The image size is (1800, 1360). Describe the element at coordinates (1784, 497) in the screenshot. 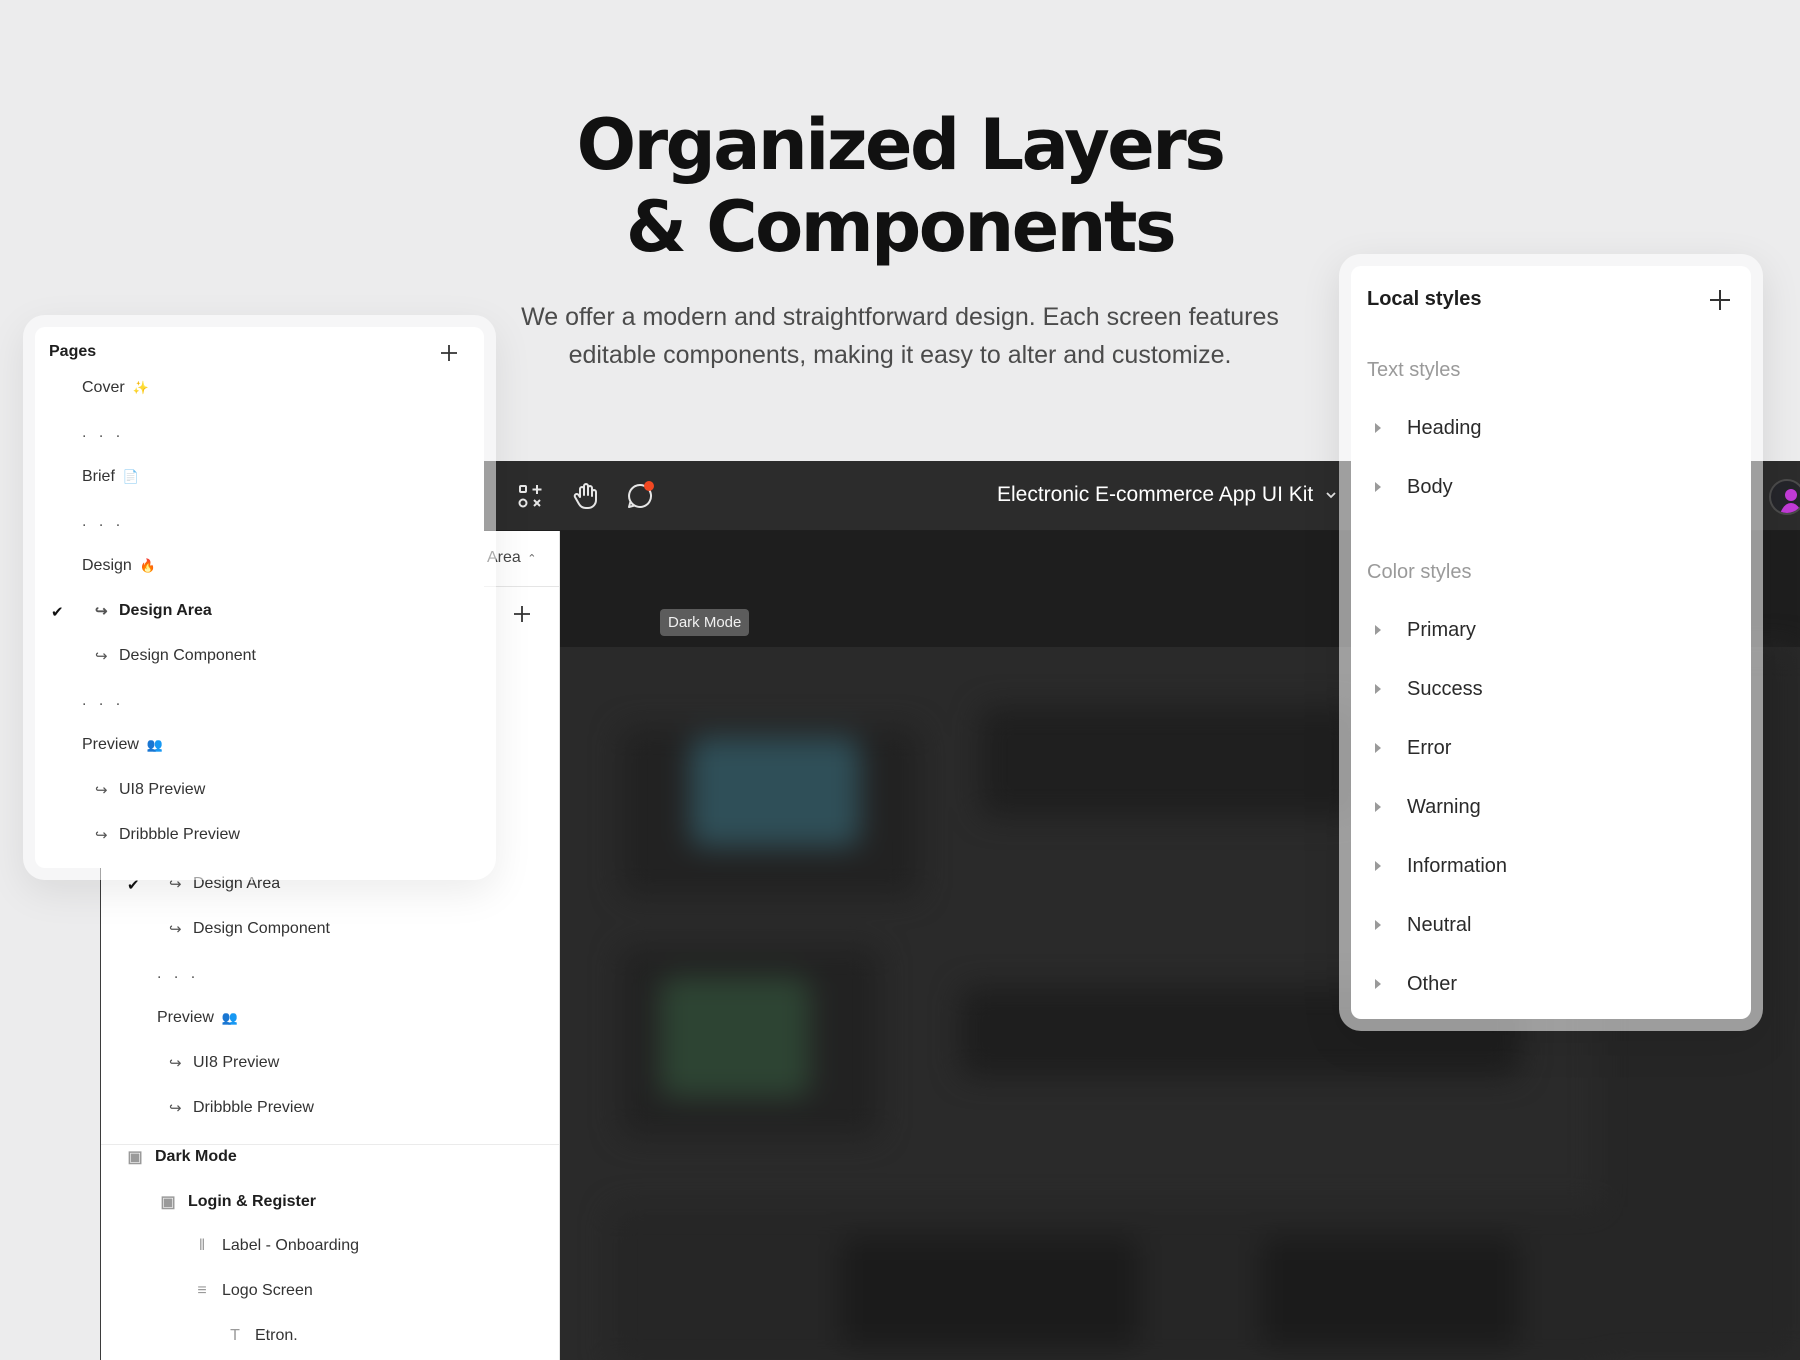

I see `avatar` at that location.